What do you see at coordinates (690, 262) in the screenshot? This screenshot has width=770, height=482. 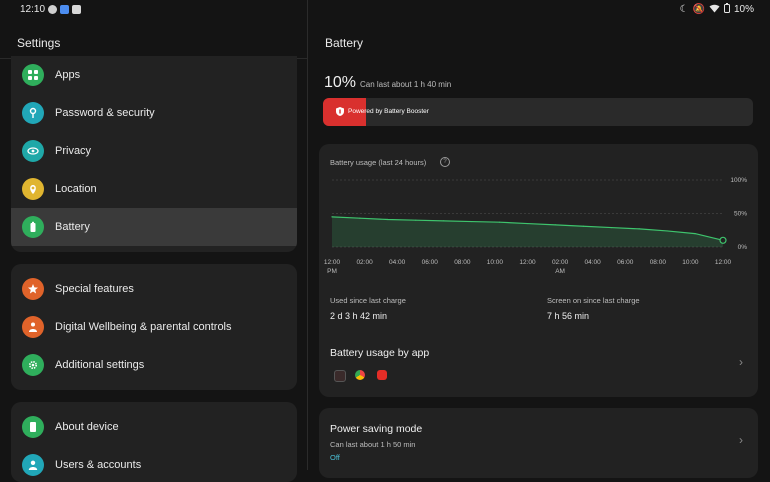 I see `x-tick-label: 10:00` at bounding box center [690, 262].